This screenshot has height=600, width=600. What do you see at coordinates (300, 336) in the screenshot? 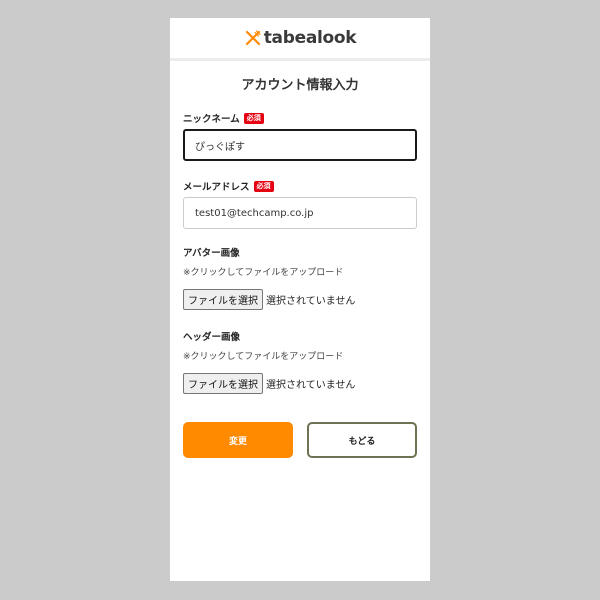
I see `header-image-label-row: ヘッダー画像` at bounding box center [300, 336].